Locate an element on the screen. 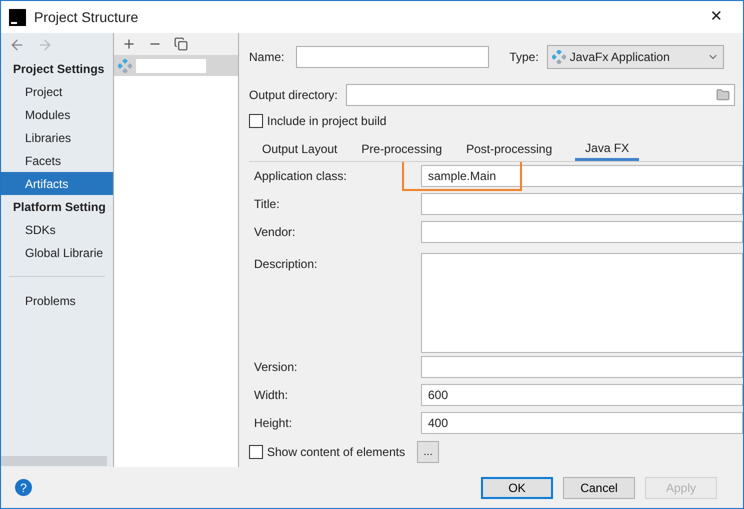 The width and height of the screenshot is (744, 509). sidebar-item: SDKs is located at coordinates (57, 229).